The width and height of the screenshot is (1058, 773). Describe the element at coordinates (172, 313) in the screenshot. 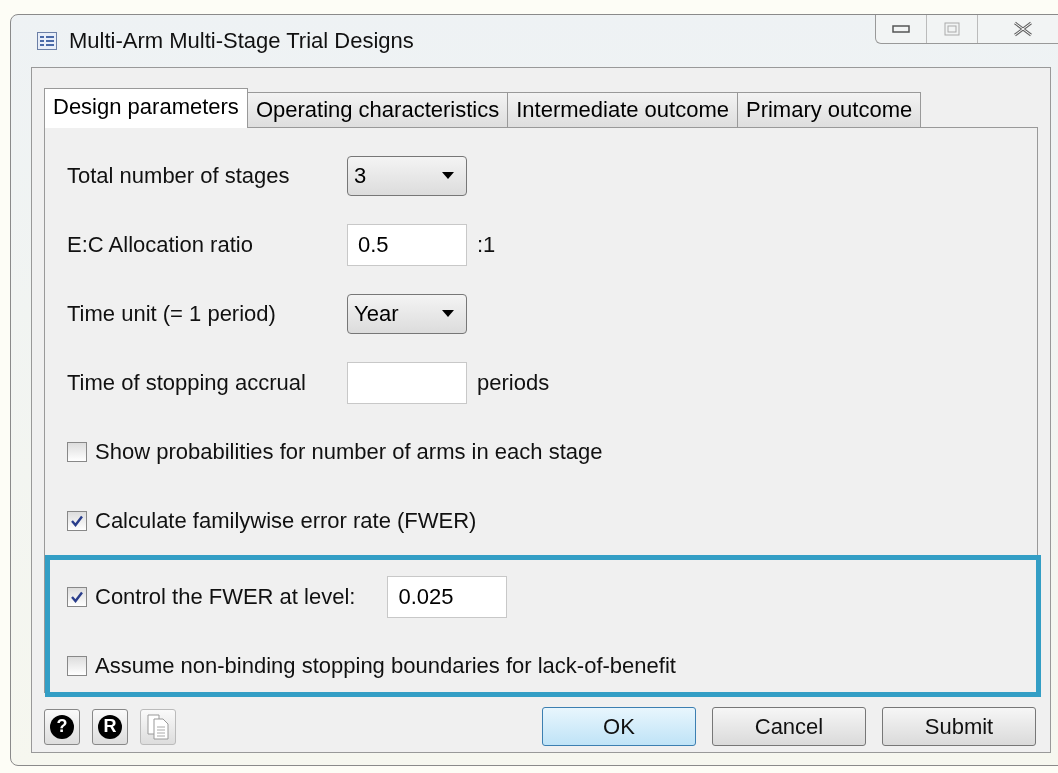

I see `field-label: Time unit (= 1 period)` at that location.